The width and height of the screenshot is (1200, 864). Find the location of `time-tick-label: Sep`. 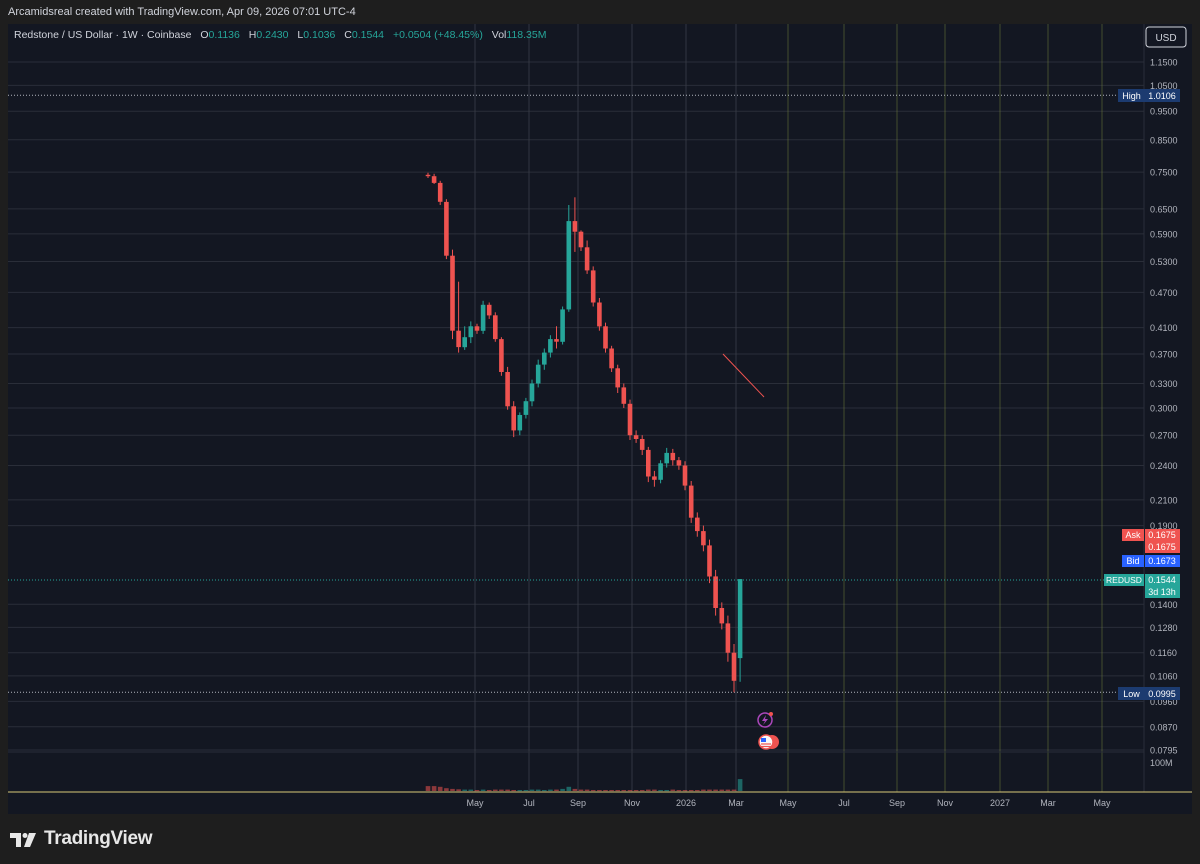

time-tick-label: Sep is located at coordinates (578, 803).